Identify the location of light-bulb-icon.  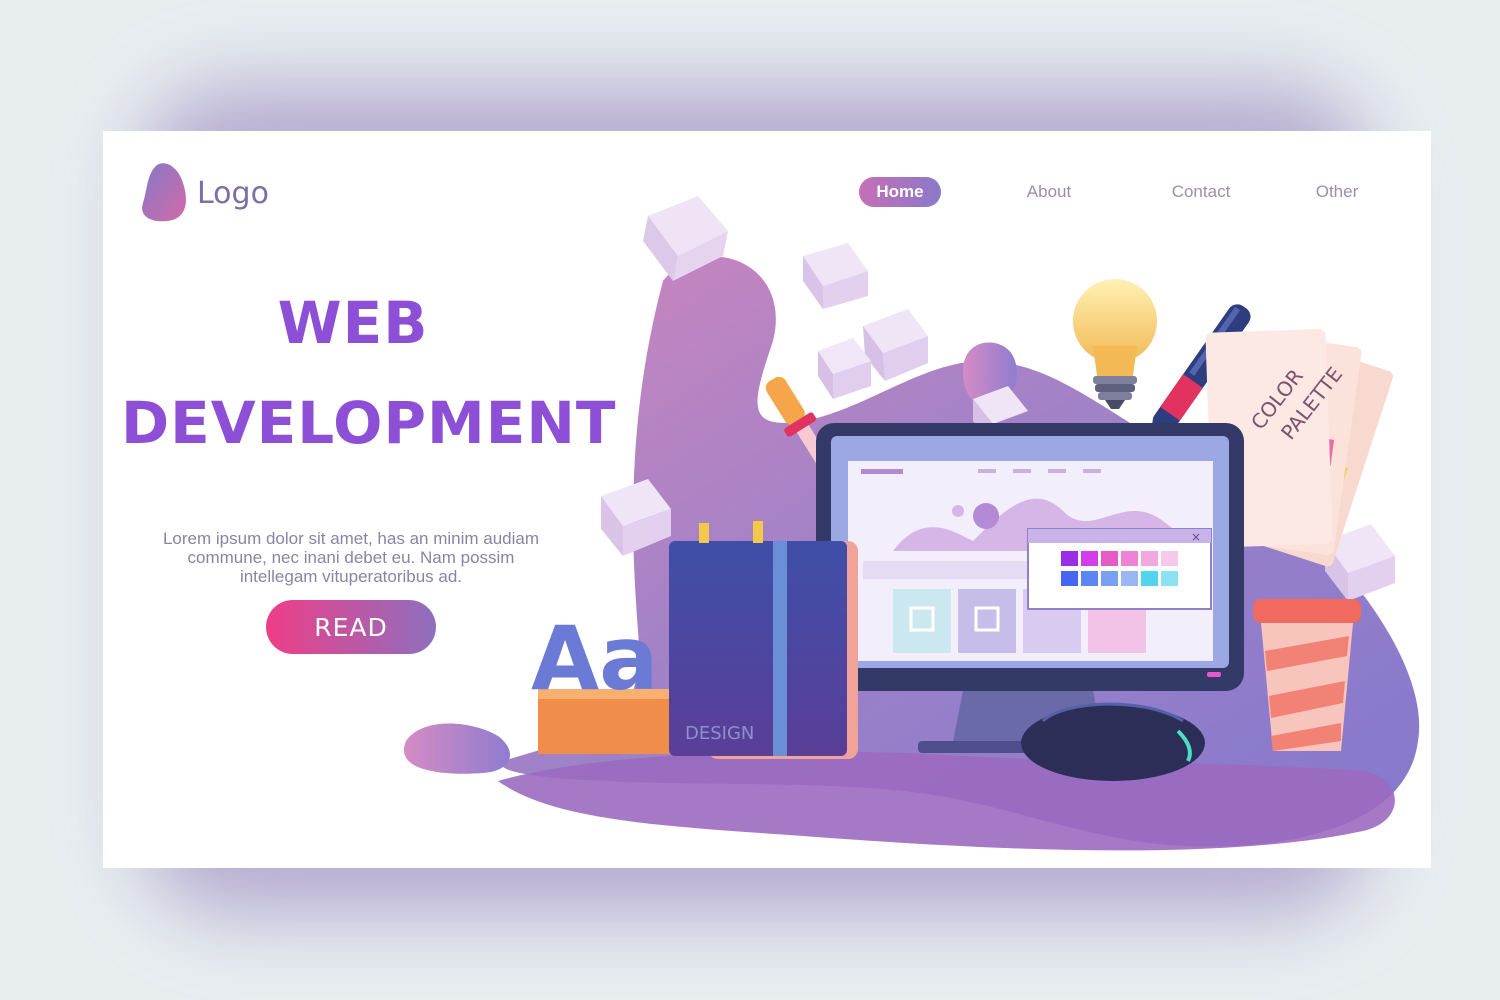
(1115, 344).